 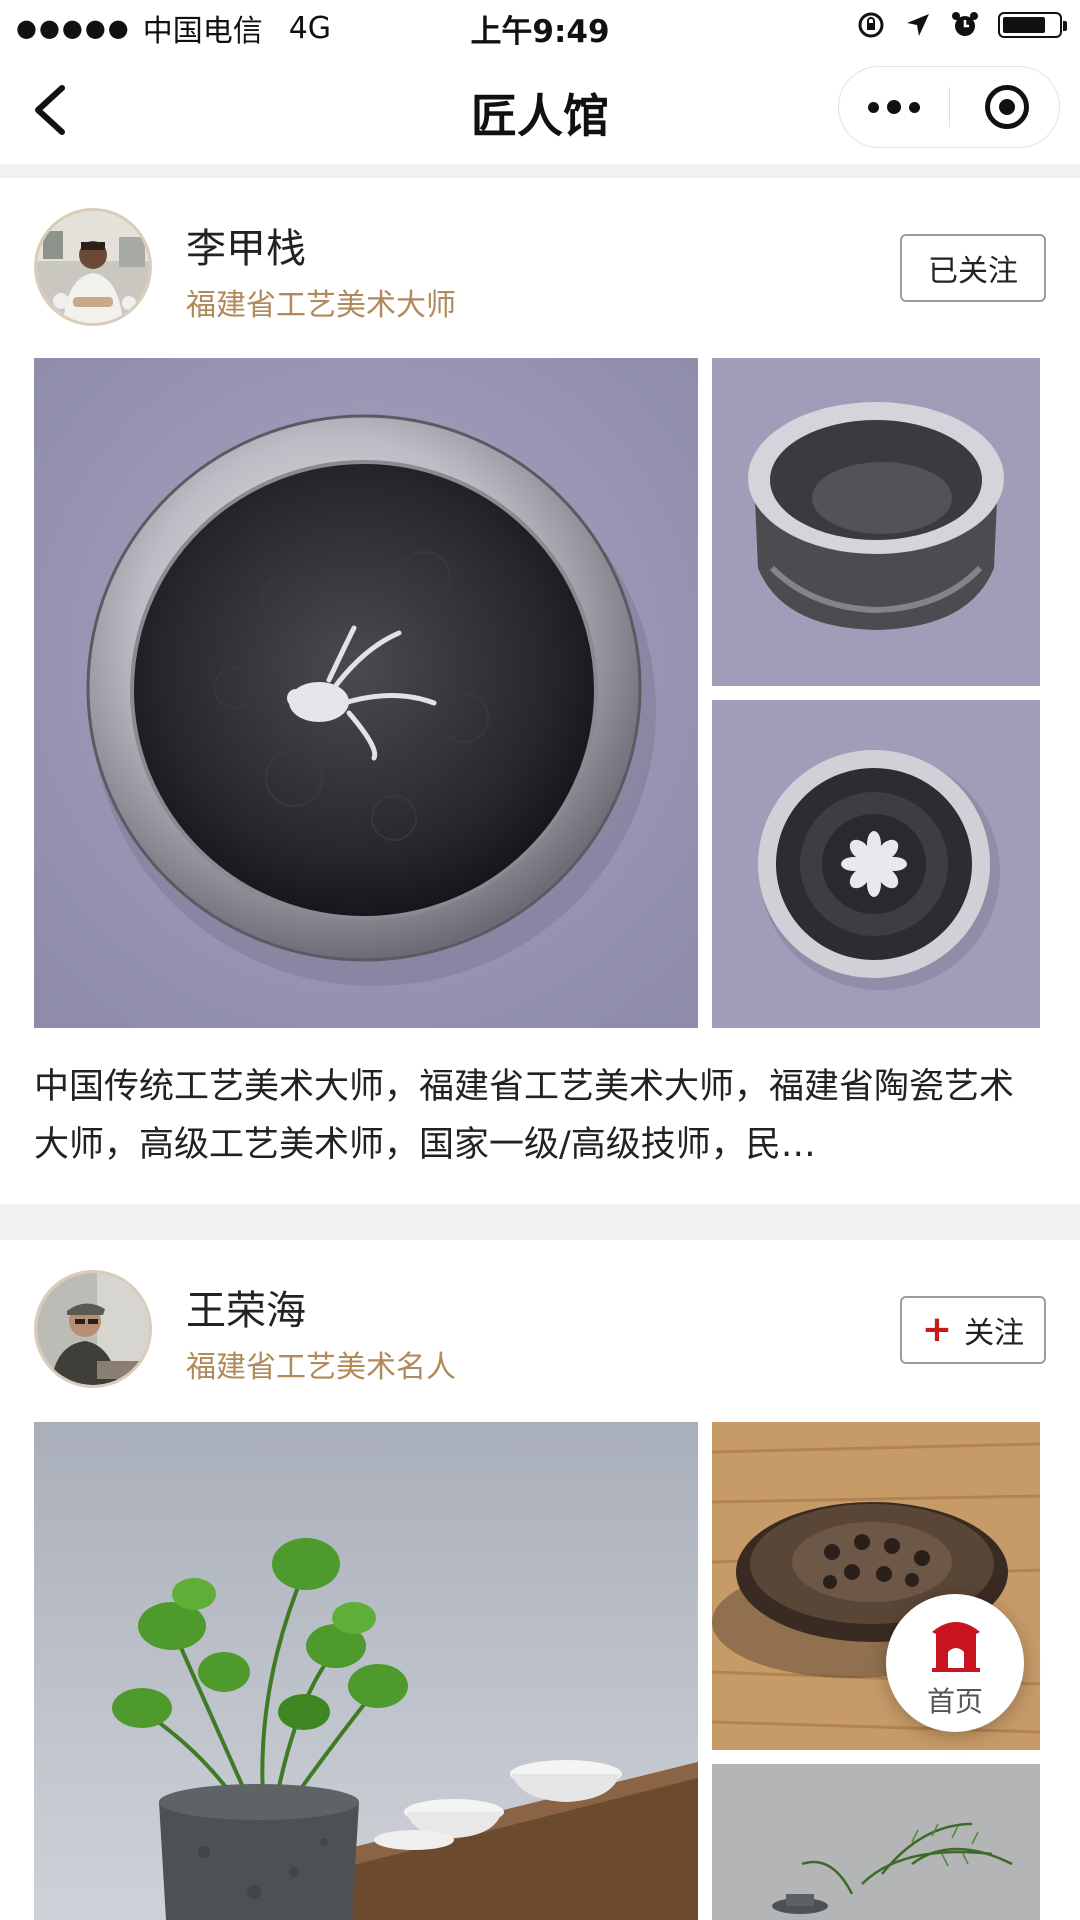 I want to click on home-button: 首页, so click(x=955, y=1663).